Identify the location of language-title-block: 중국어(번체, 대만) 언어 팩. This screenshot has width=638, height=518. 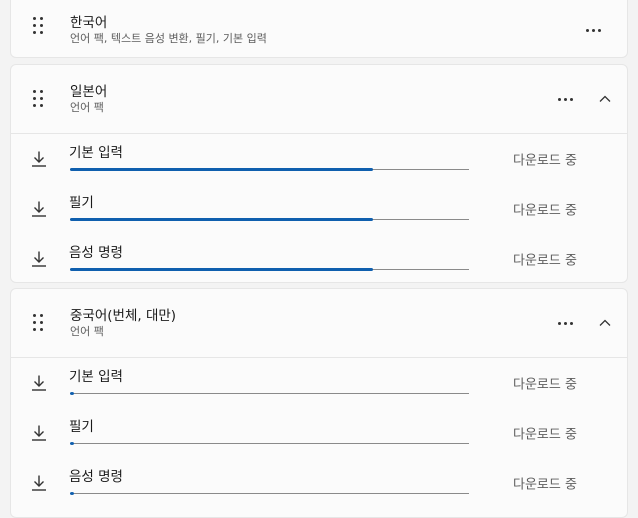
(123, 323).